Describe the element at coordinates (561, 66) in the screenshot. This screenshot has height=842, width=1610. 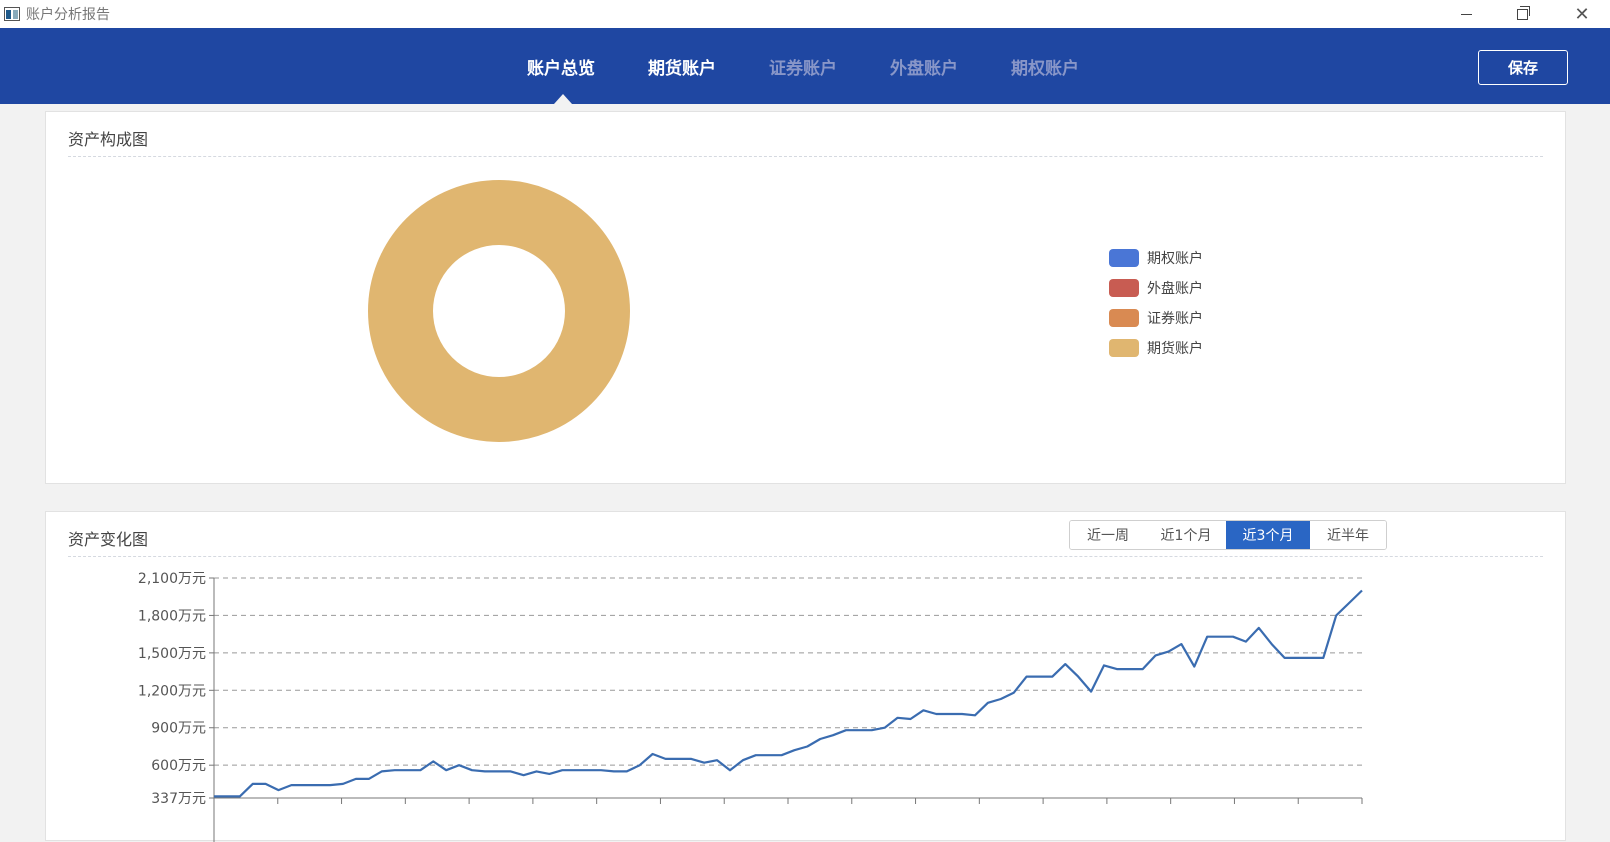
I see `tab-overview: 账户总览` at that location.